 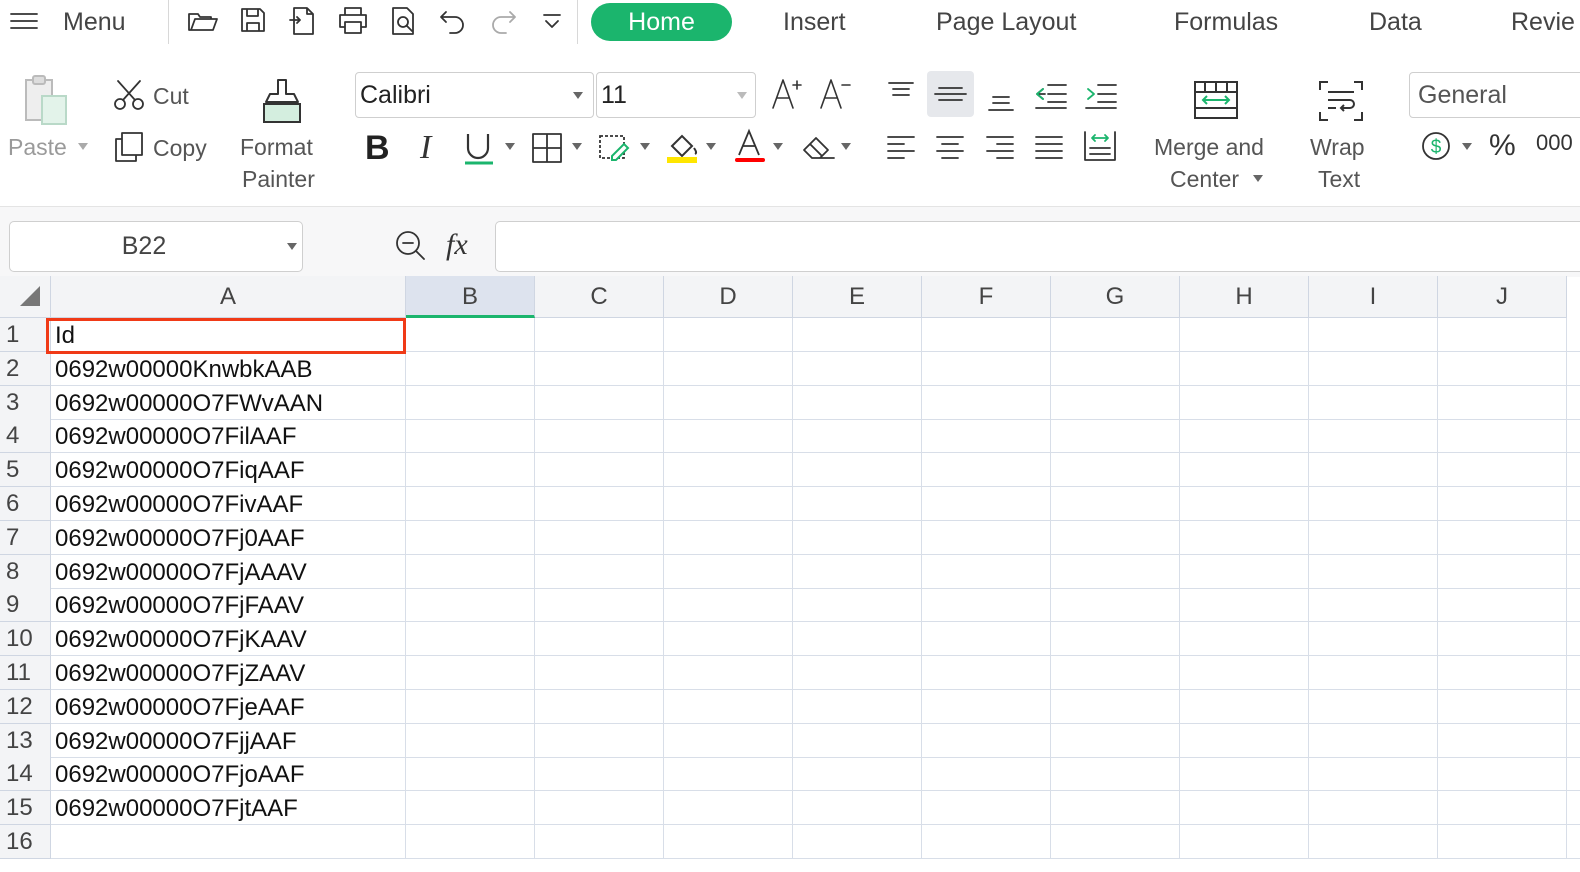 What do you see at coordinates (599, 503) in the screenshot?
I see `cell-c6` at bounding box center [599, 503].